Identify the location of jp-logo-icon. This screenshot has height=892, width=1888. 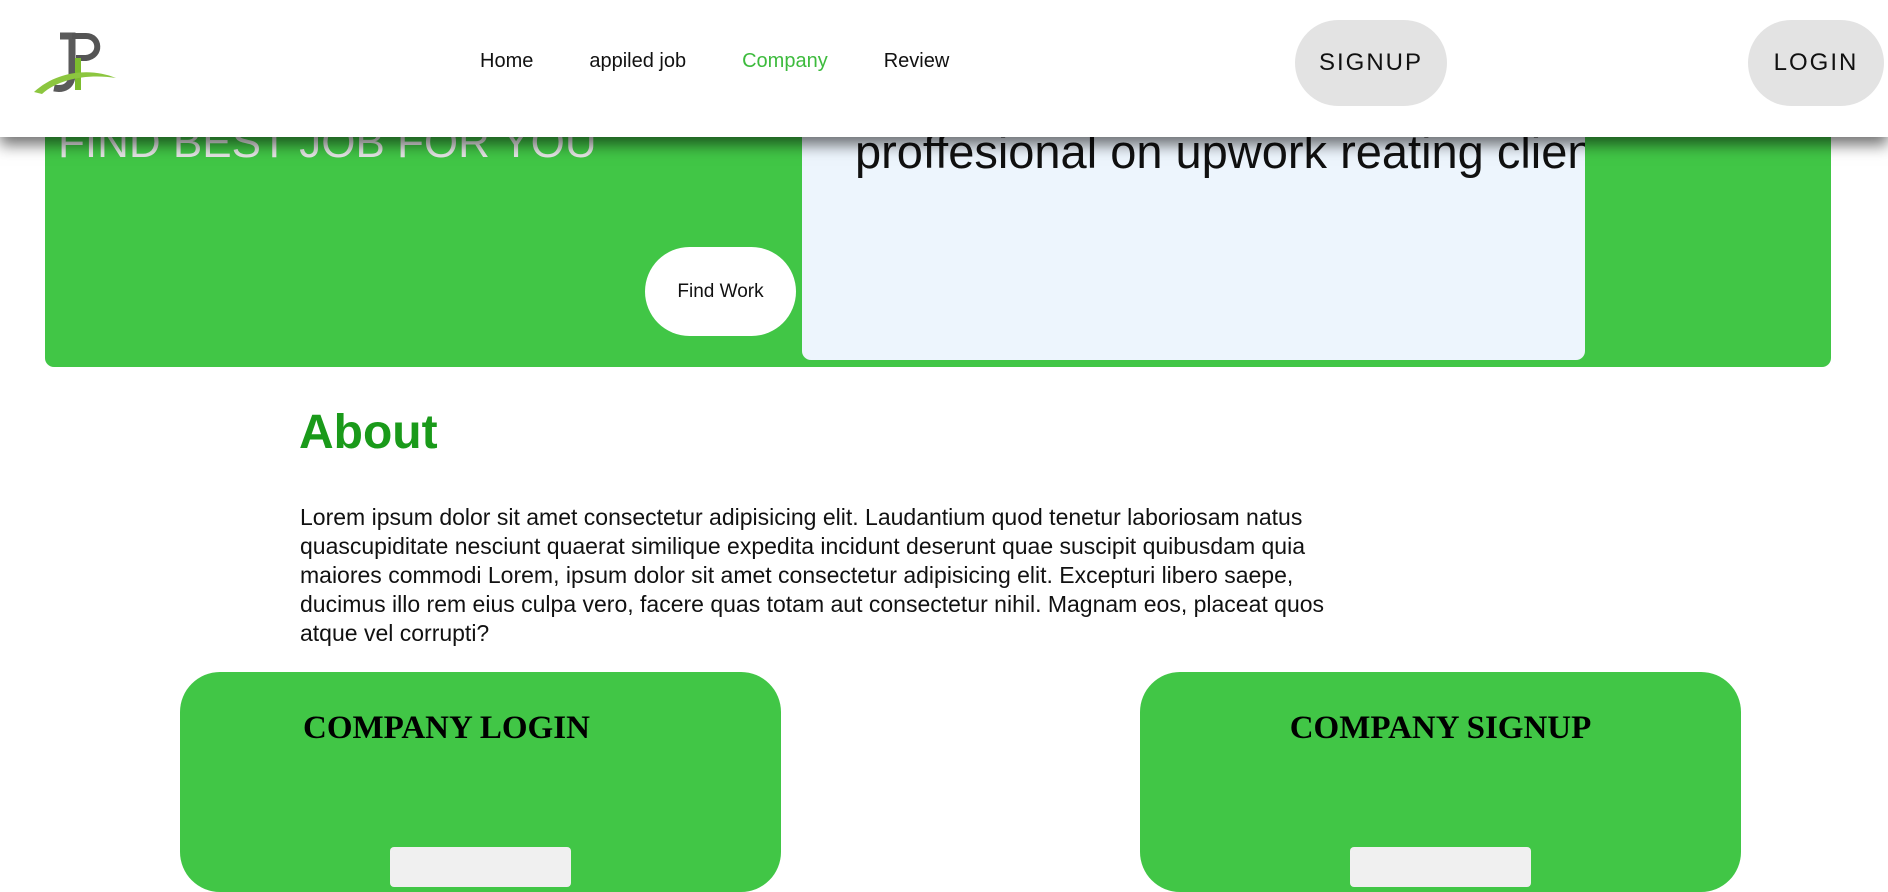
(74, 66).